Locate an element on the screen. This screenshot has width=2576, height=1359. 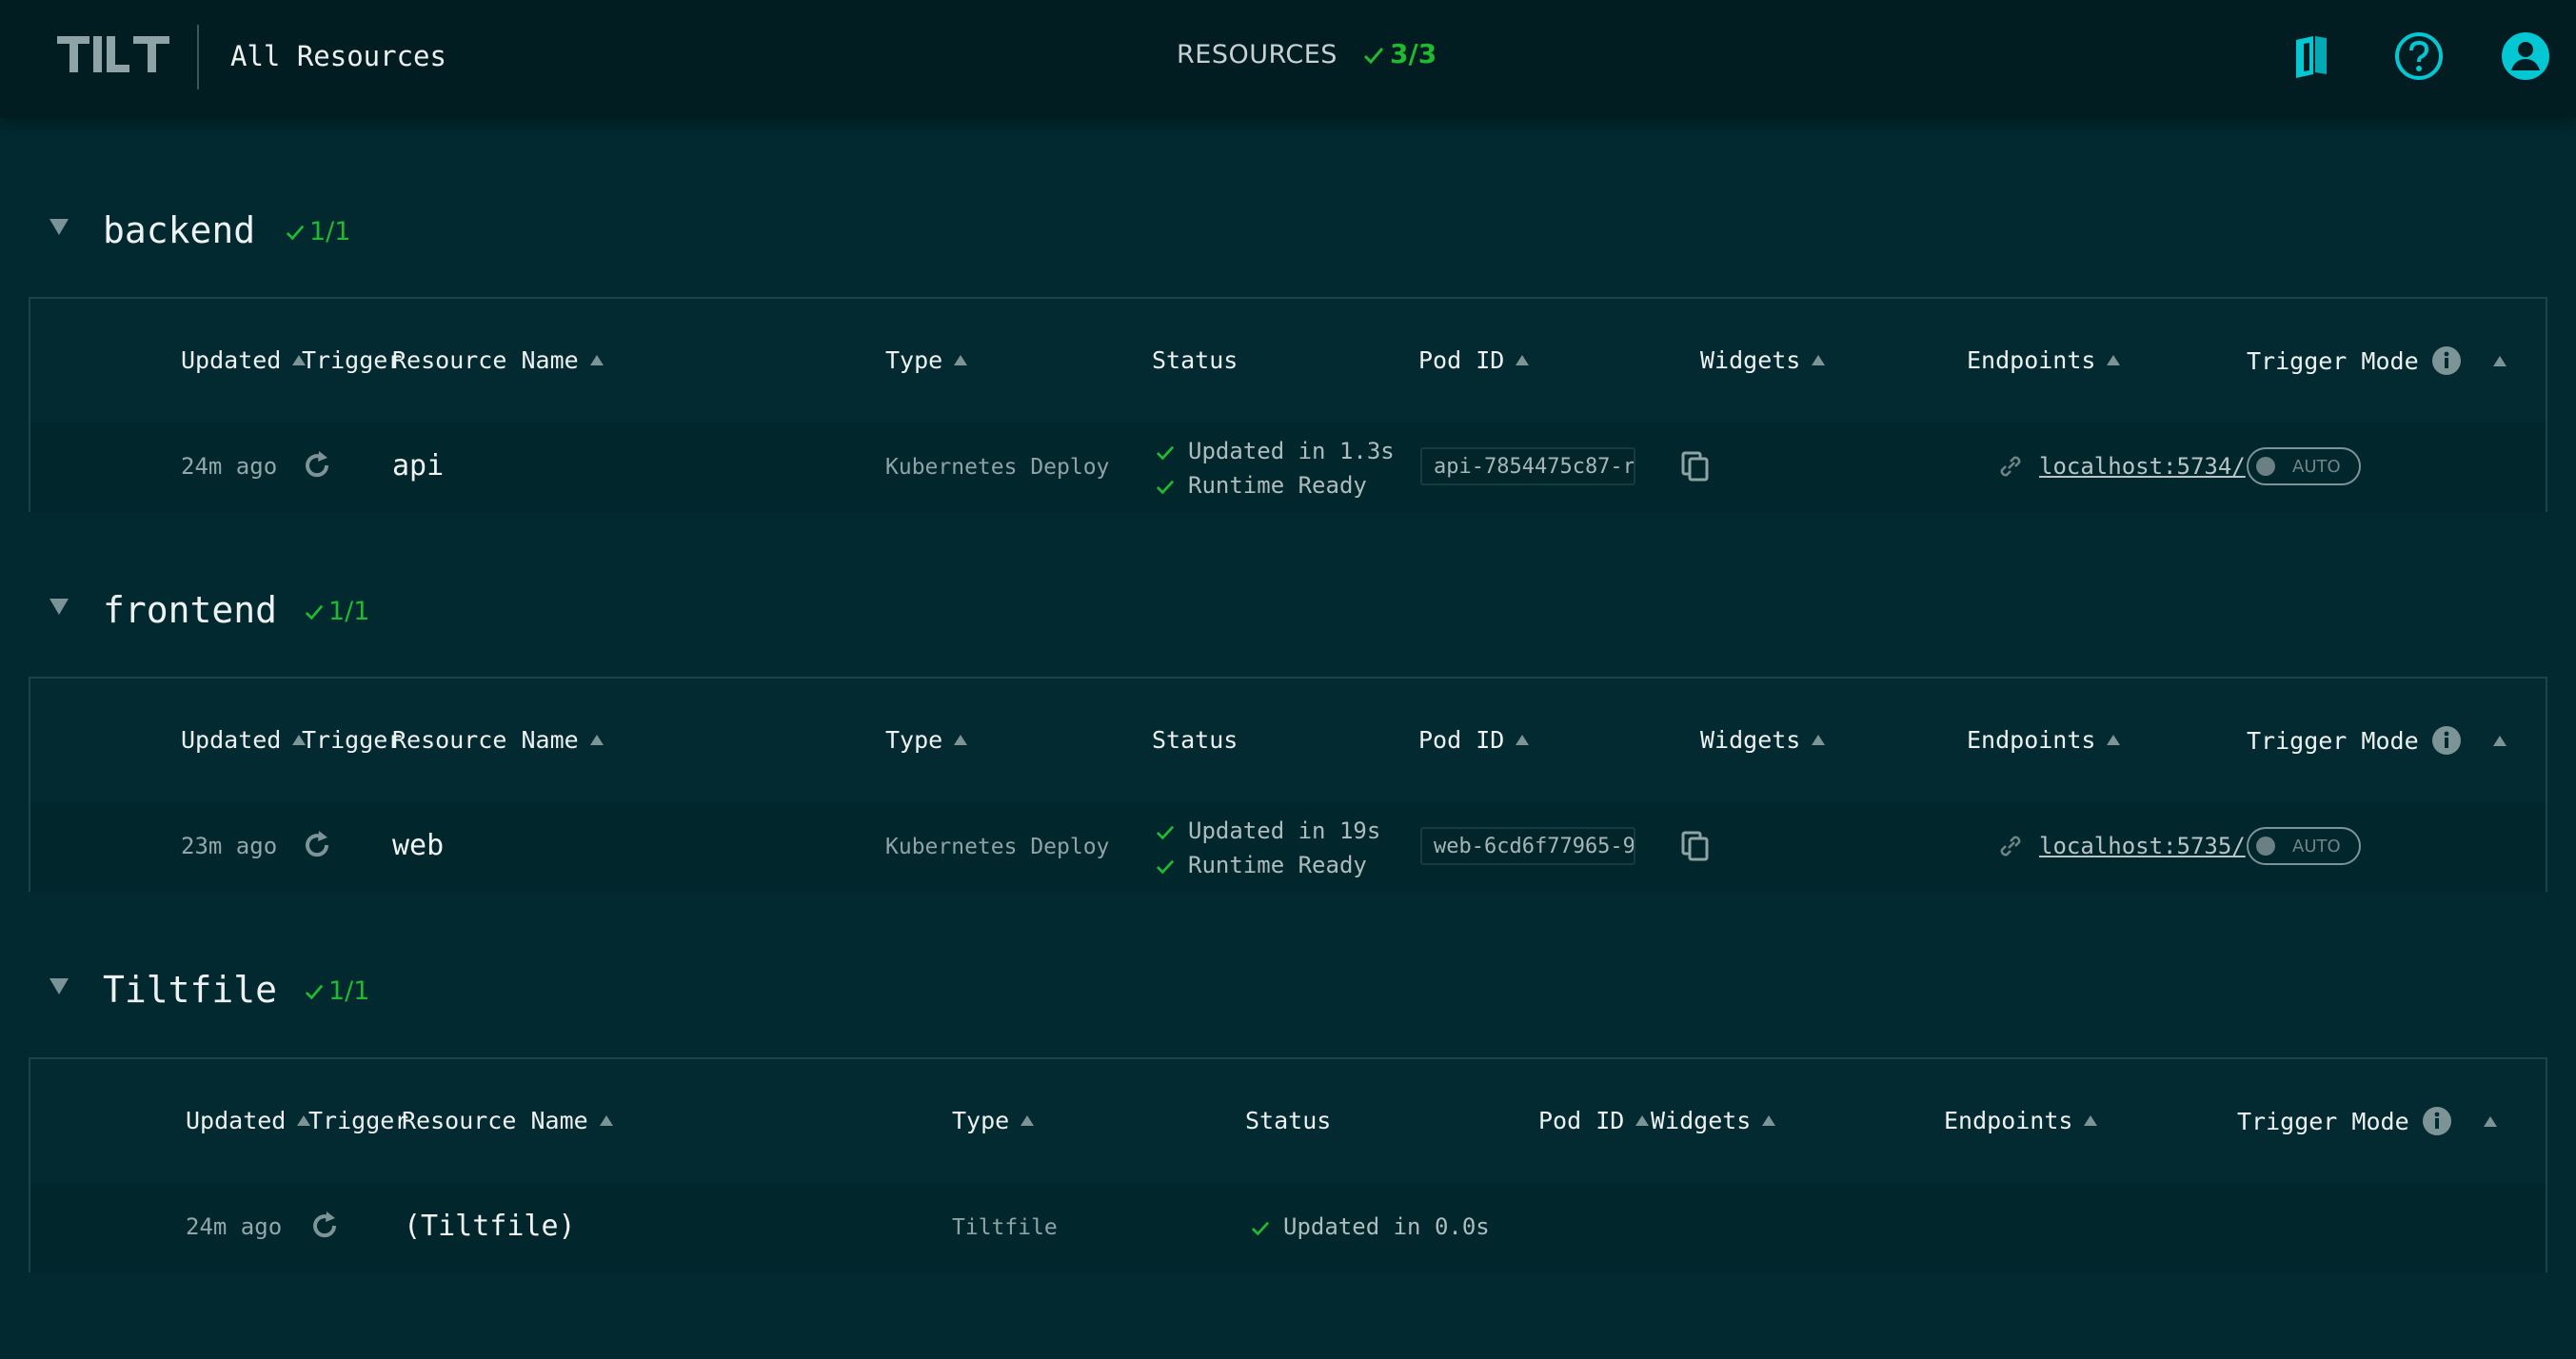
resource-name: api is located at coordinates (418, 466).